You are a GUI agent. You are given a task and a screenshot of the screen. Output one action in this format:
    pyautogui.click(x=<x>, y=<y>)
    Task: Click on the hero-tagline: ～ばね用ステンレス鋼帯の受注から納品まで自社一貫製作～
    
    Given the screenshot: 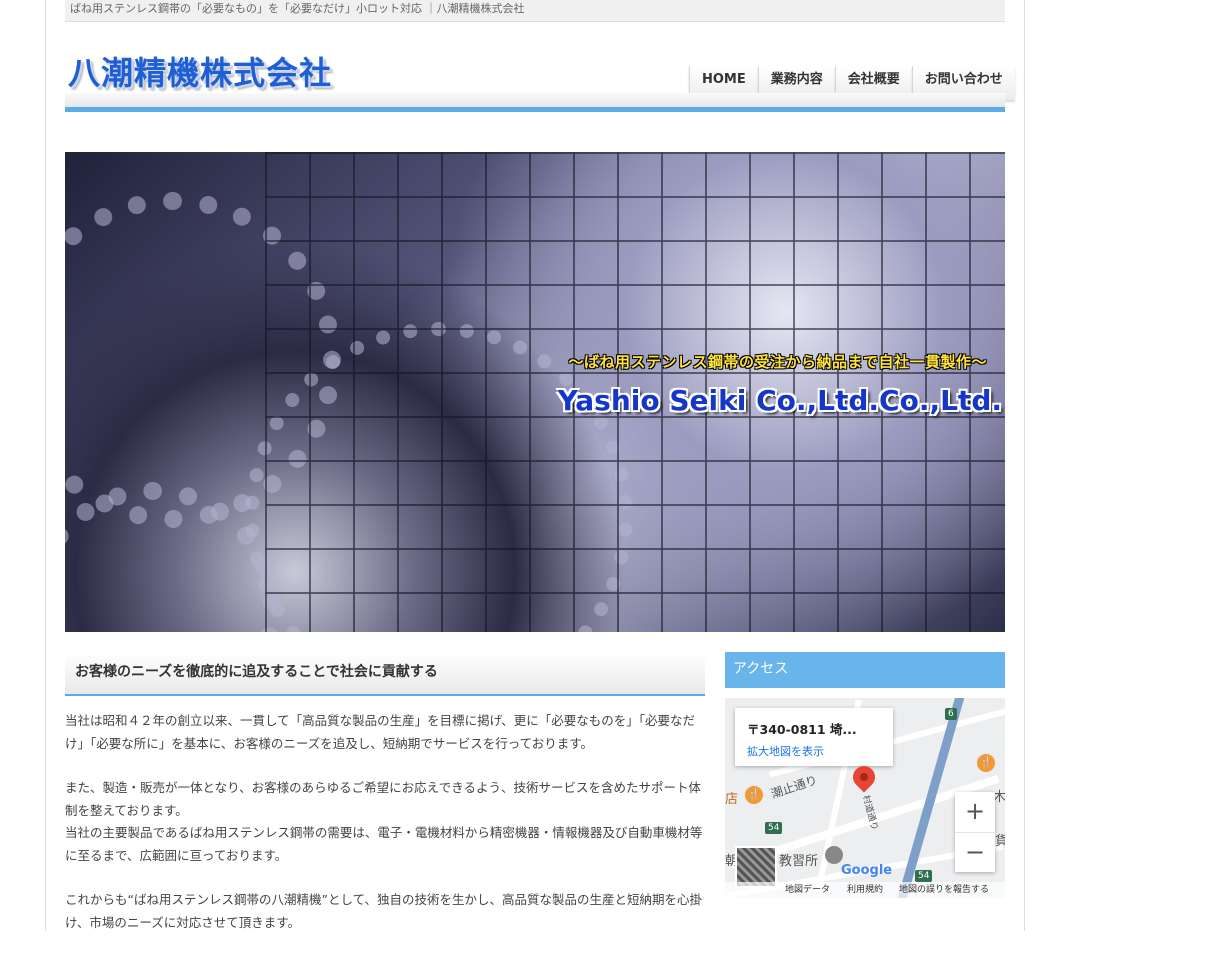 What is the action you would take?
    pyautogui.click(x=777, y=362)
    